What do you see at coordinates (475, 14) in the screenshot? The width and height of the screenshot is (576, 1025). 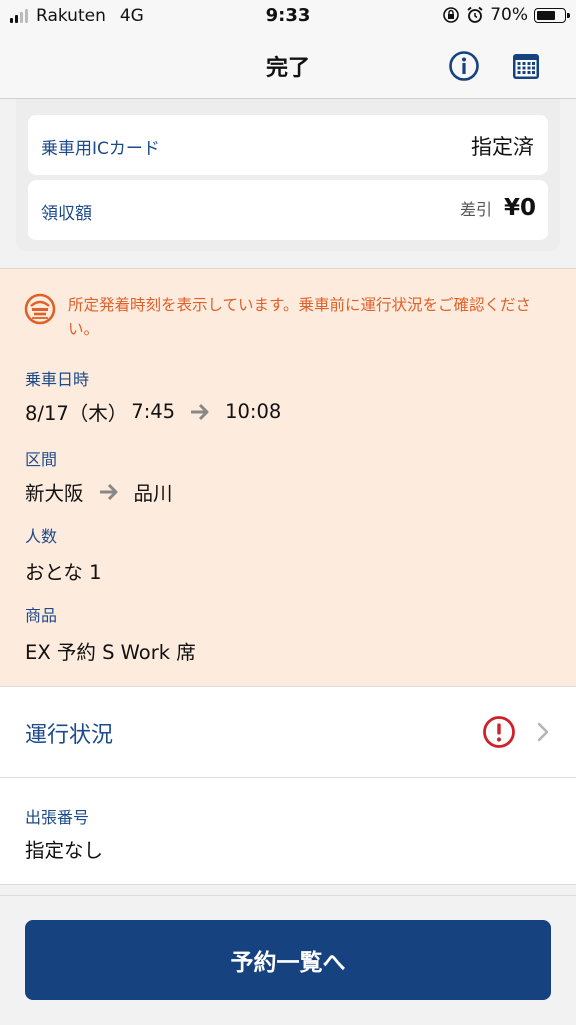 I see `alarm-icon` at bounding box center [475, 14].